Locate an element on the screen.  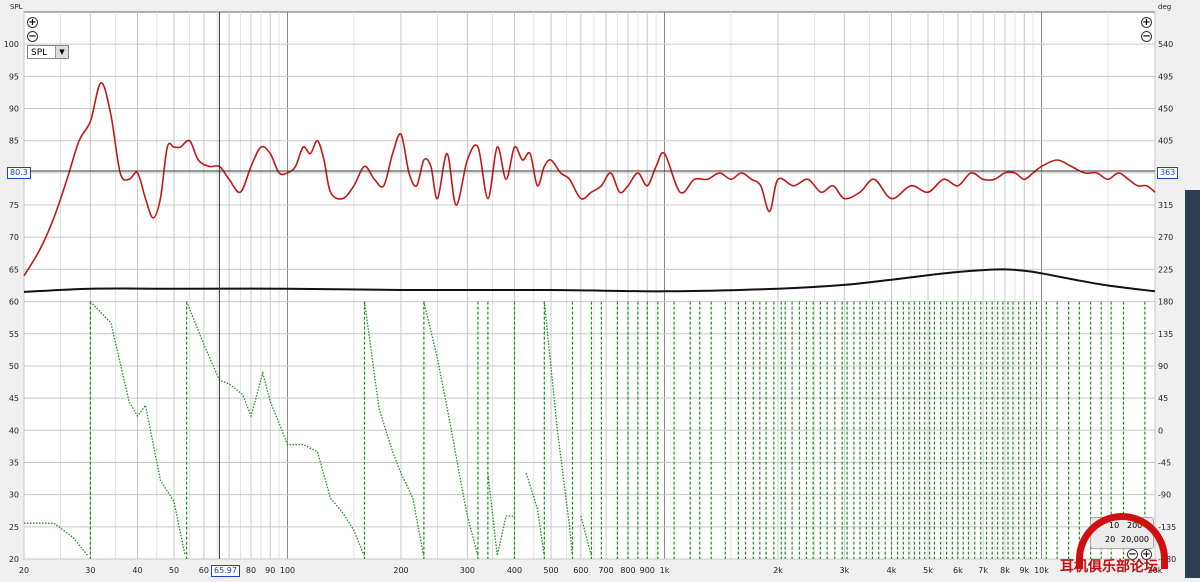
x-tick-label: 500 is located at coordinates (550, 570).